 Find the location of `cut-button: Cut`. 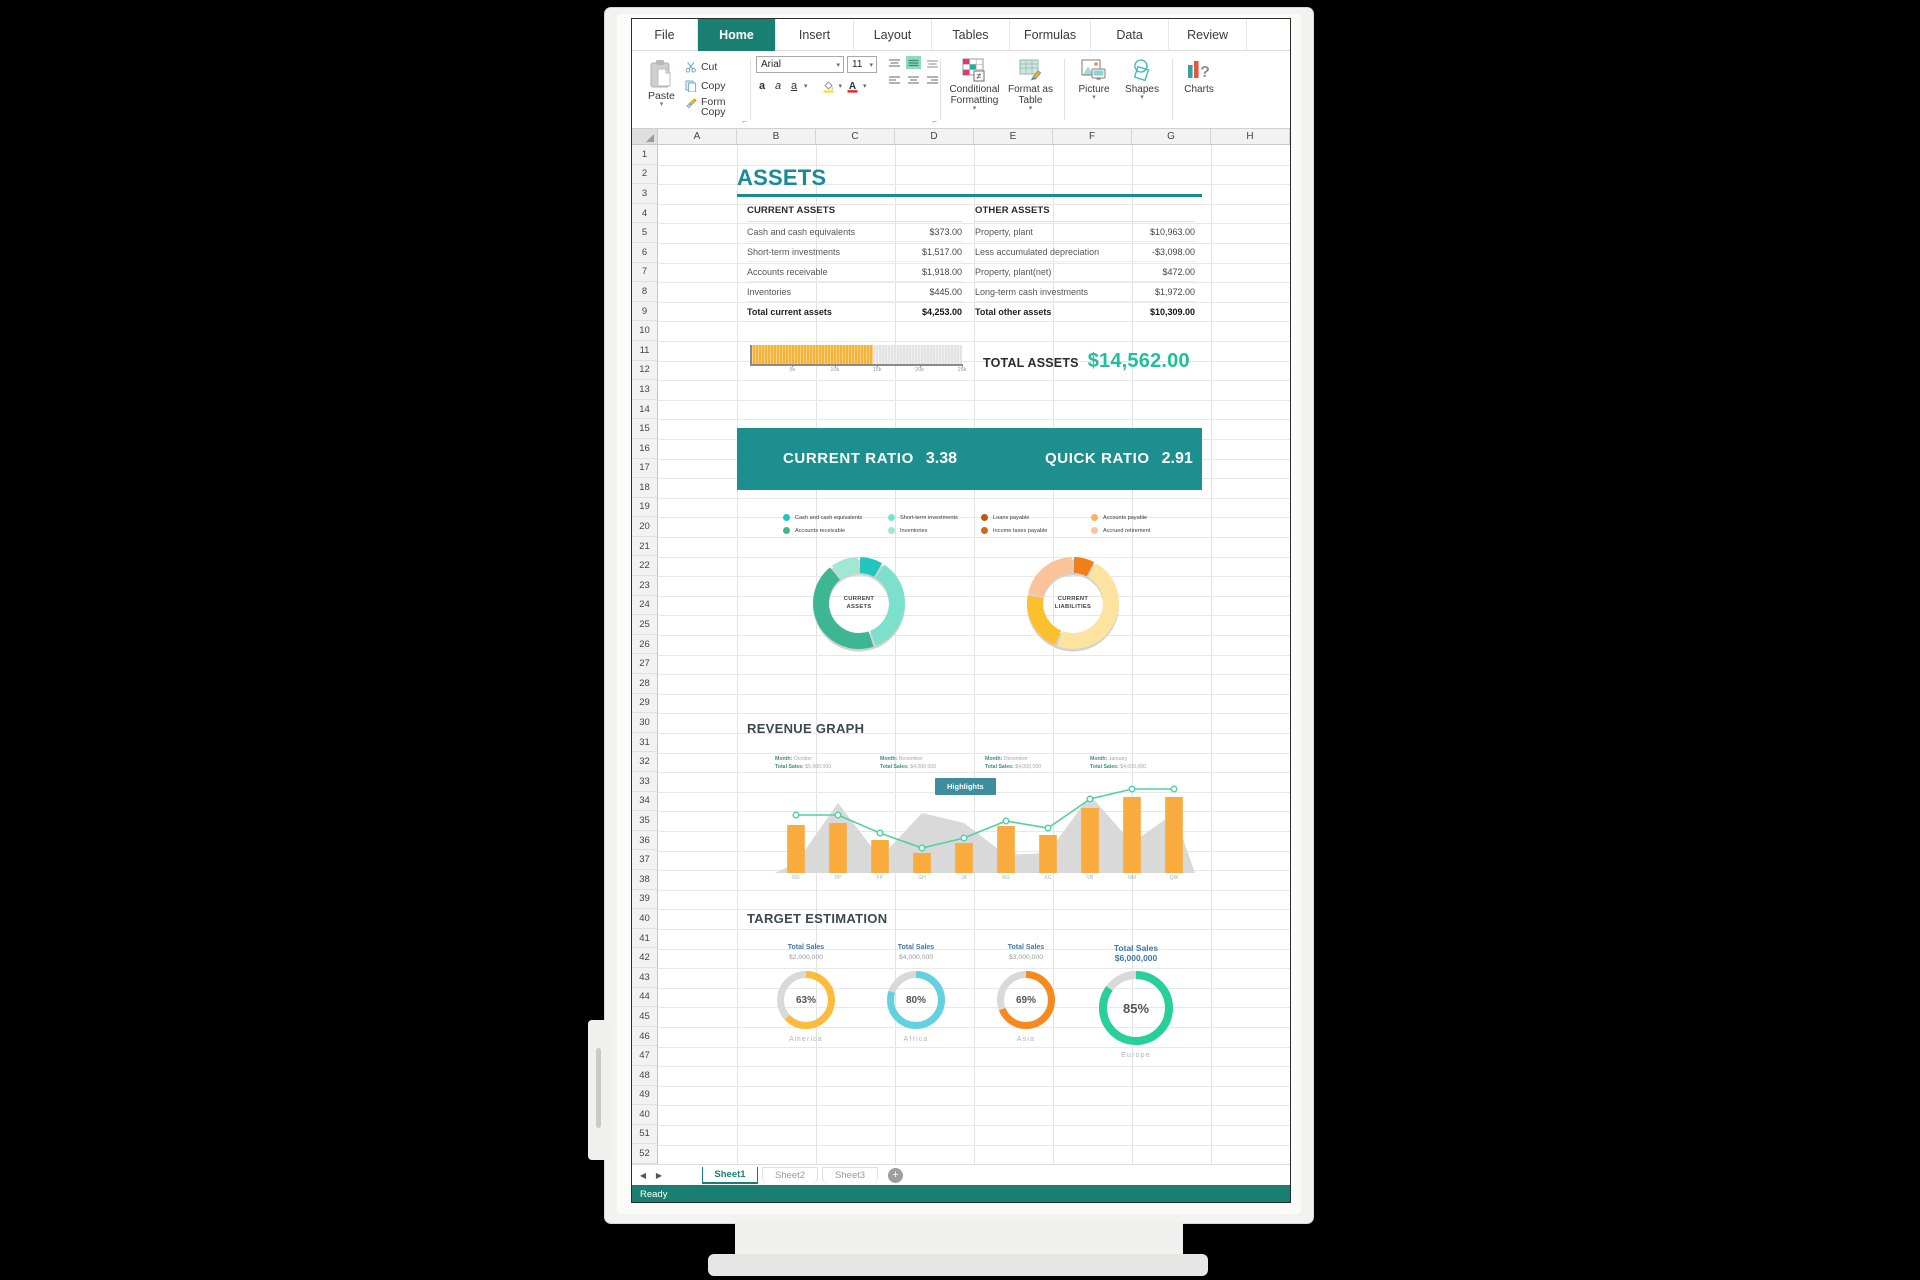

cut-button: Cut is located at coordinates (714, 67).